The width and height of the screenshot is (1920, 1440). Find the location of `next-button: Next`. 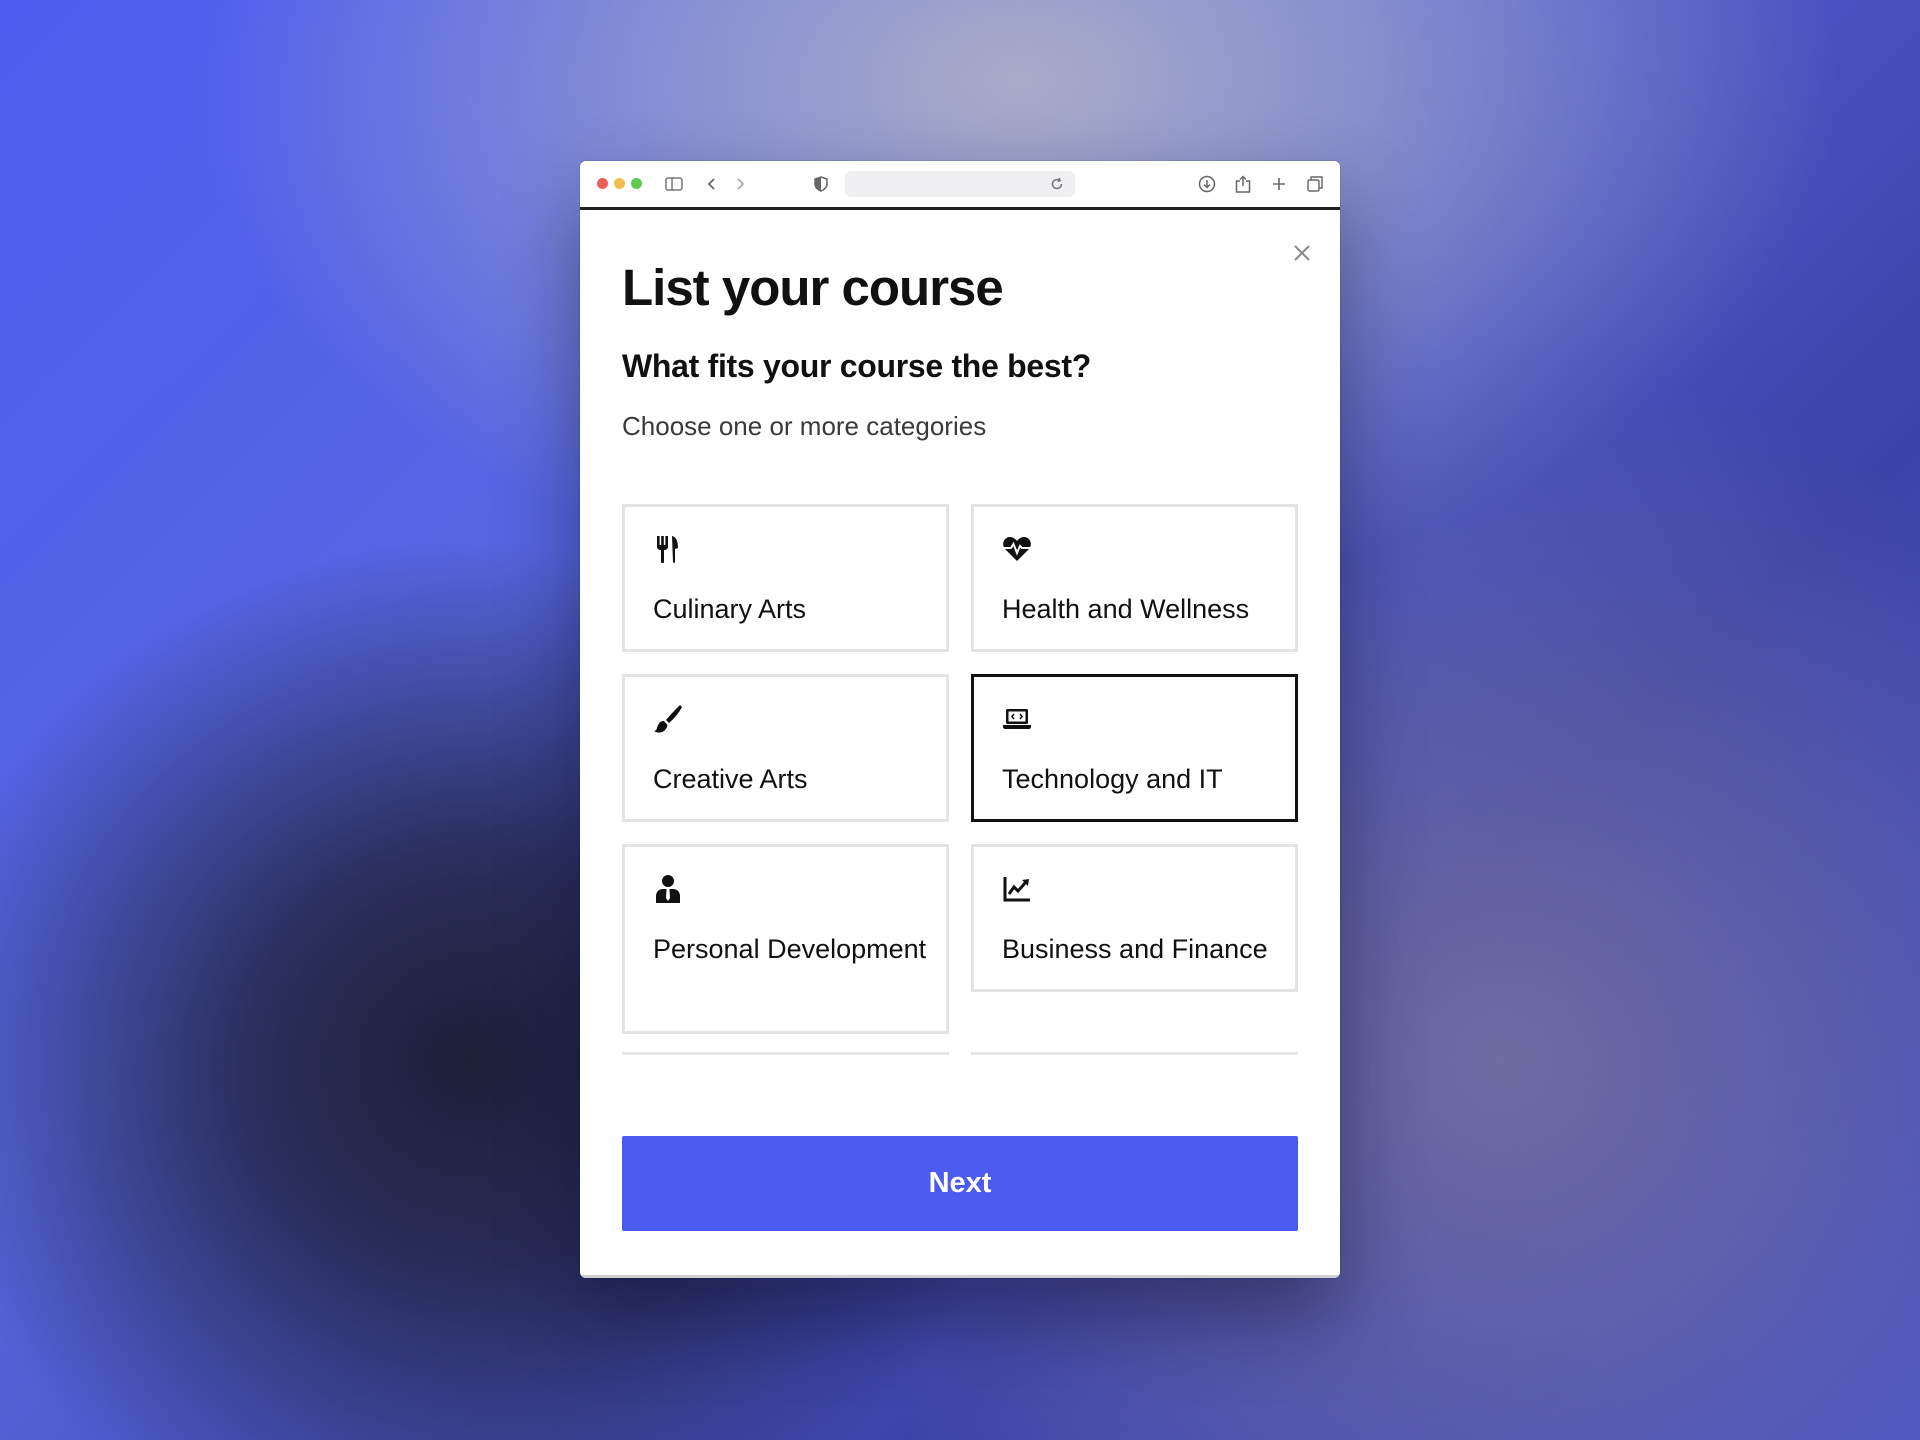

next-button: Next is located at coordinates (960, 1183).